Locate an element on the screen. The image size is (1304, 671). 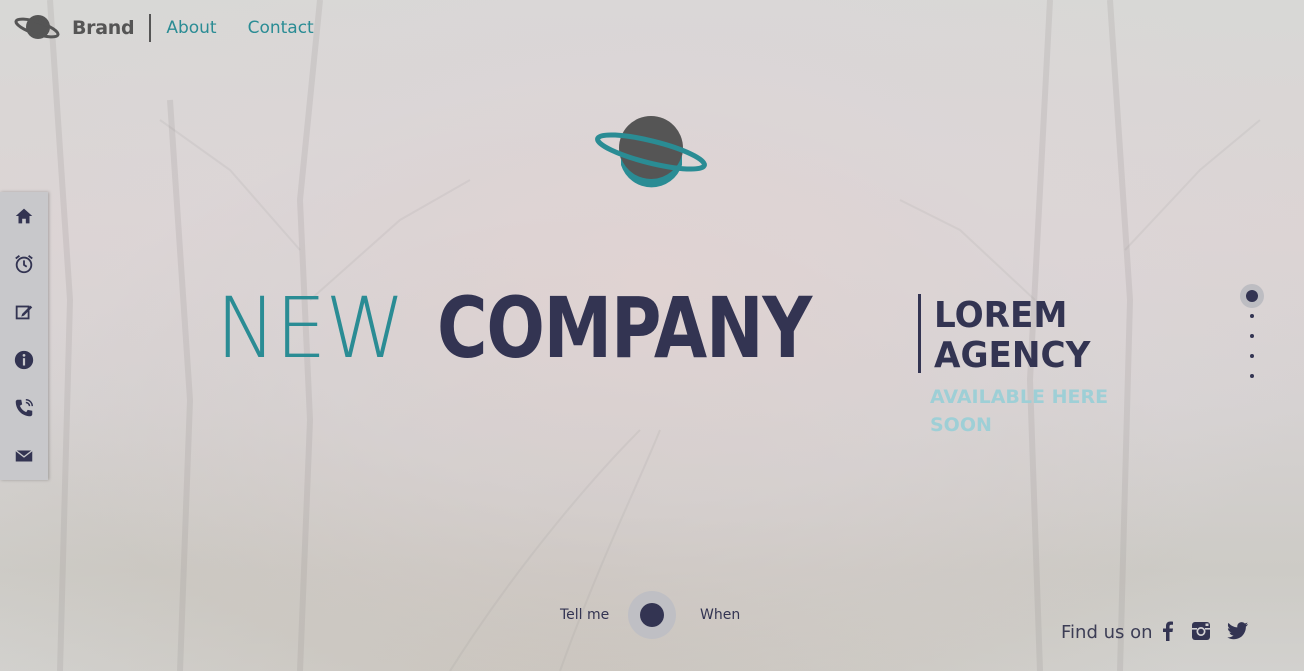
facebook-icon is located at coordinates (1168, 631).